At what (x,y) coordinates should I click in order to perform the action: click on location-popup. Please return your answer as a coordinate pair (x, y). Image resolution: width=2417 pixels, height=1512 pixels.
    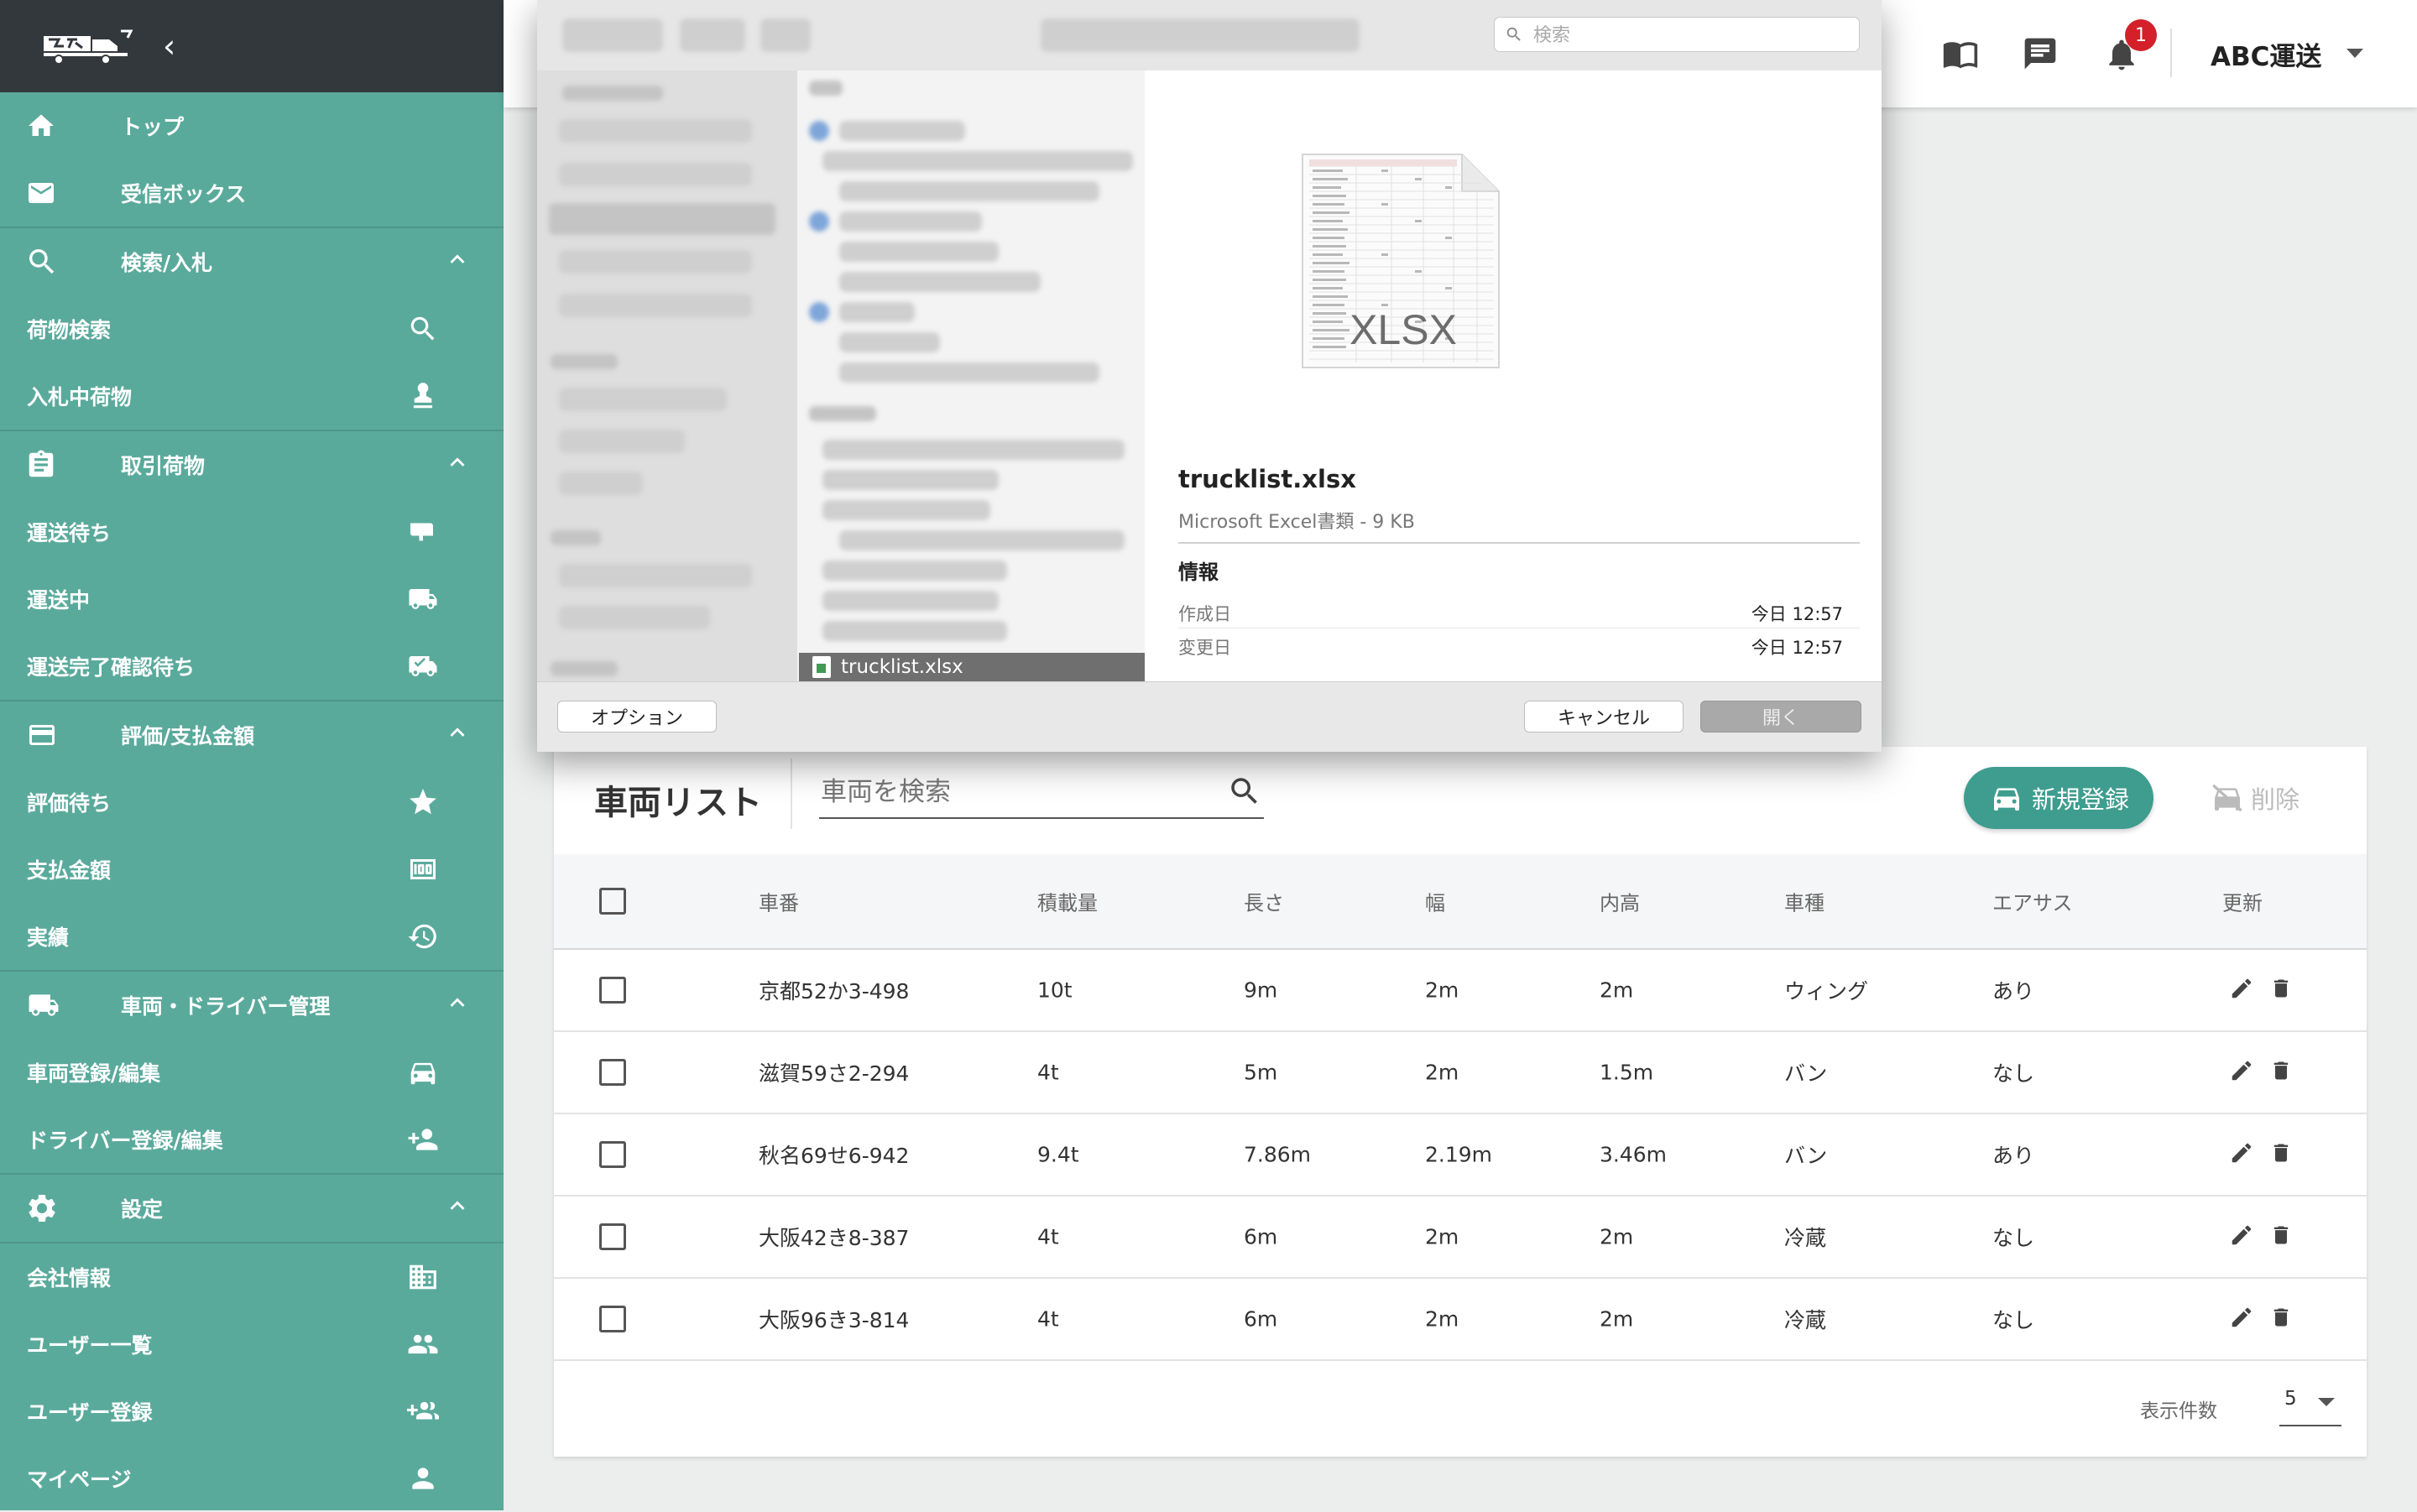
    Looking at the image, I should click on (1200, 35).